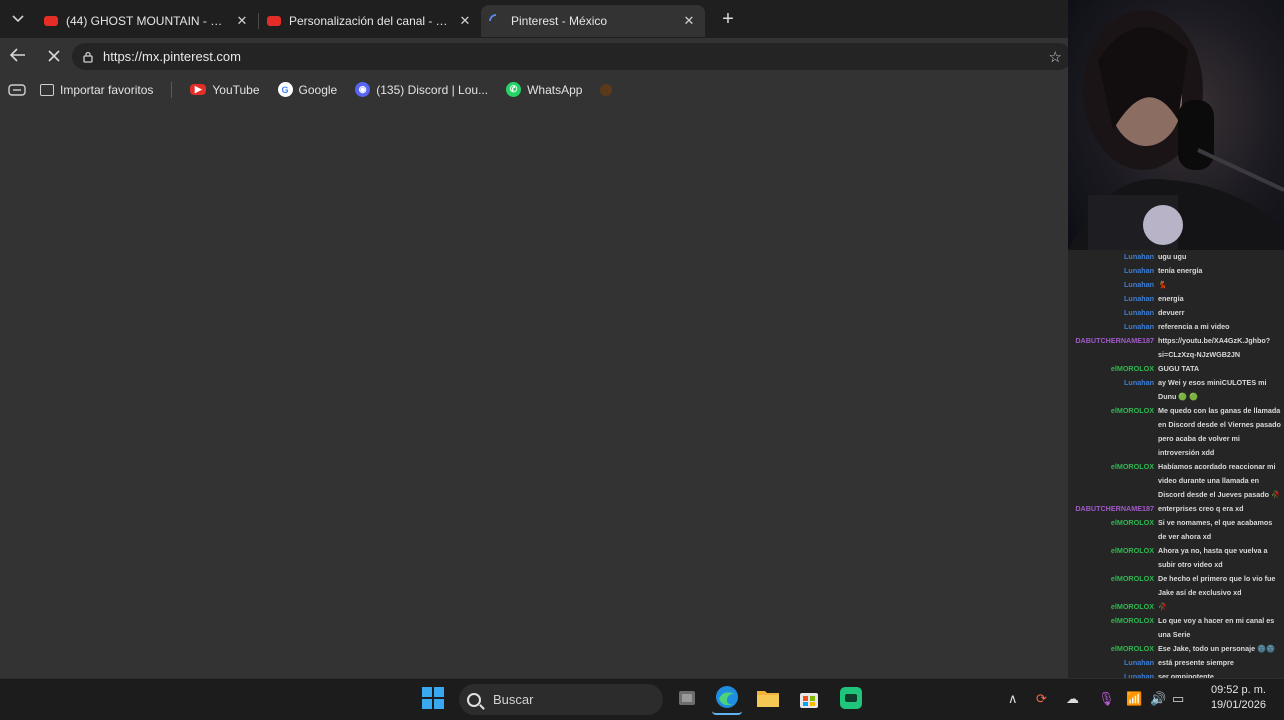  What do you see at coordinates (1055, 57) in the screenshot?
I see `favorite-star-icon: ☆` at bounding box center [1055, 57].